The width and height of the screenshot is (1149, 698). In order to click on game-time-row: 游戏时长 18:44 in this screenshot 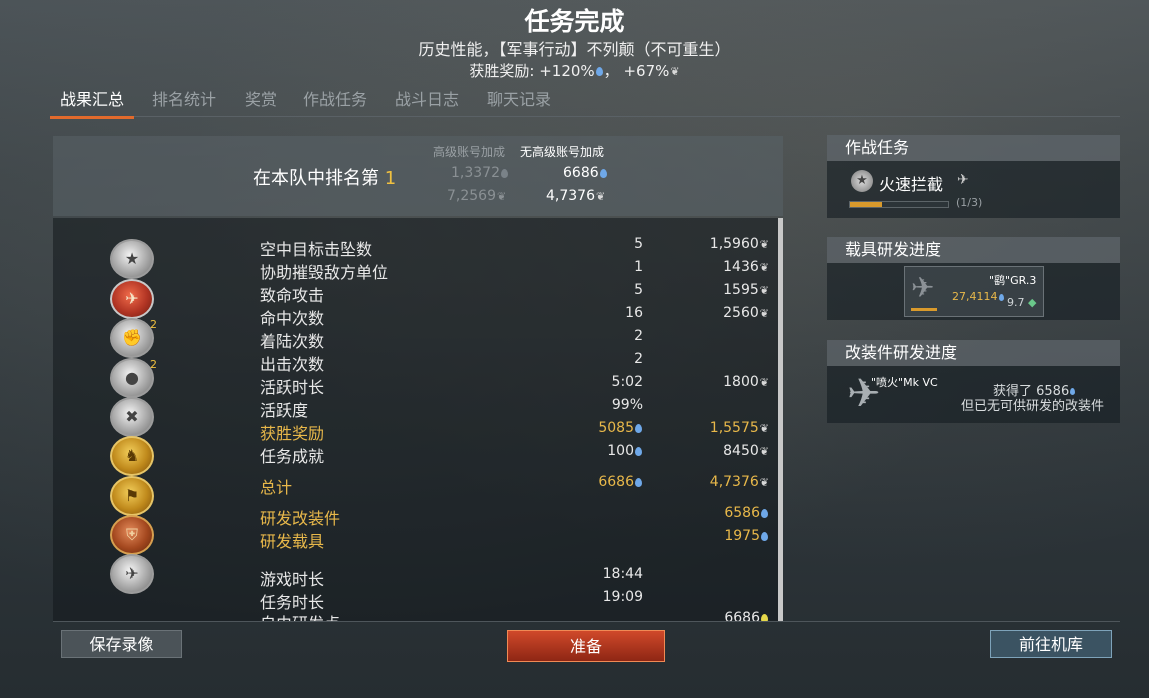, I will do `click(517, 577)`.